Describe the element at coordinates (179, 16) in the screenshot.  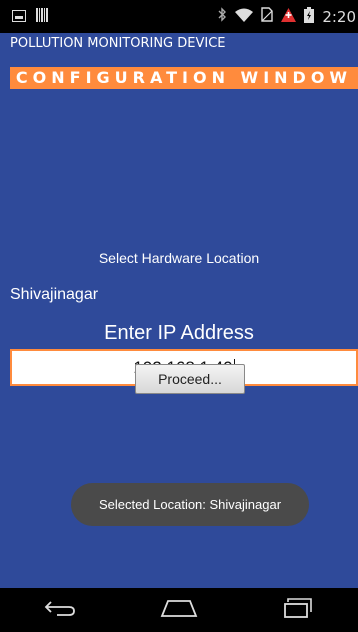
I see `status-bar: 2:20` at that location.